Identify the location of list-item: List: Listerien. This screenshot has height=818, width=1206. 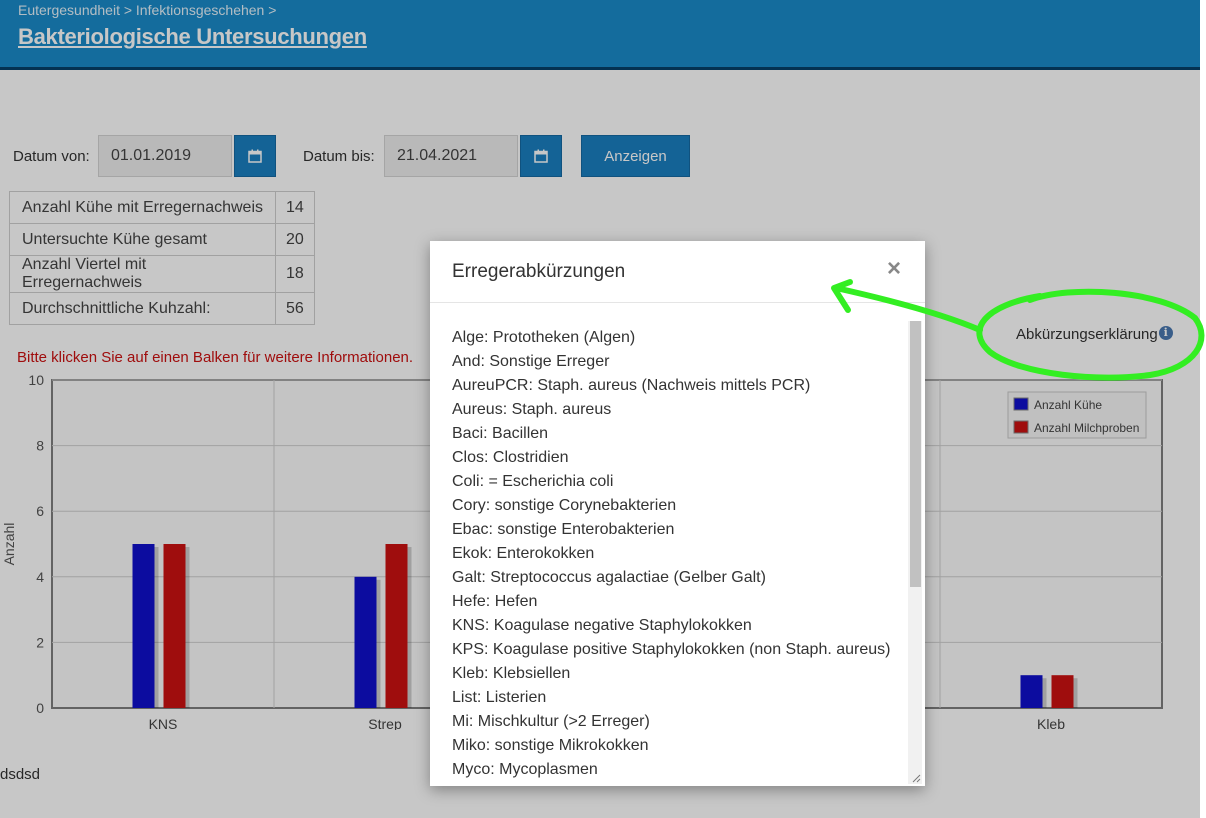
(499, 697).